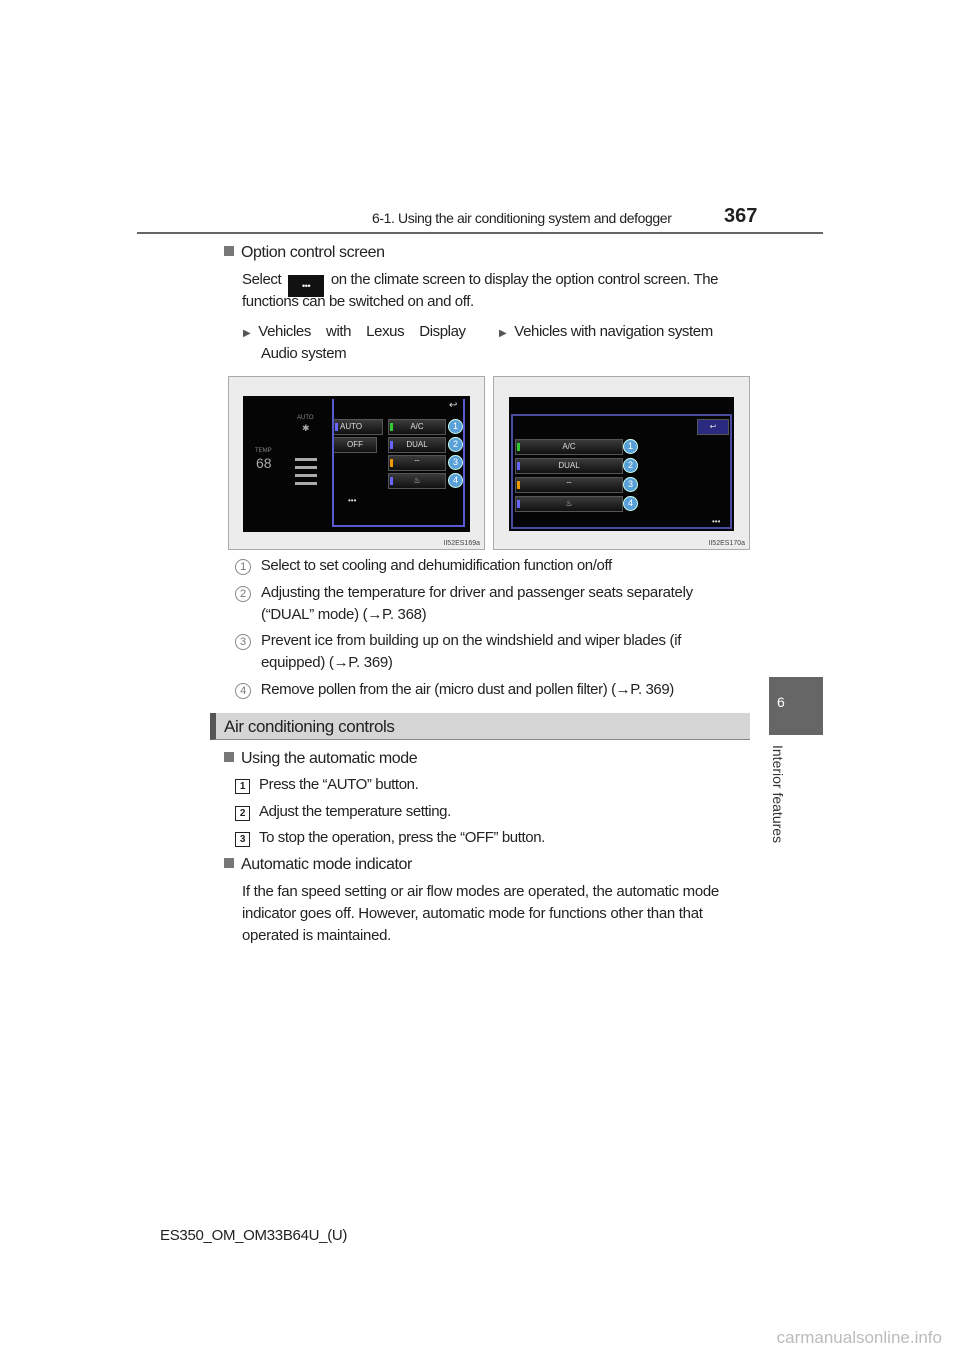  What do you see at coordinates (339, 784) in the screenshot?
I see `step-text: Press the “AUTO” button.` at bounding box center [339, 784].